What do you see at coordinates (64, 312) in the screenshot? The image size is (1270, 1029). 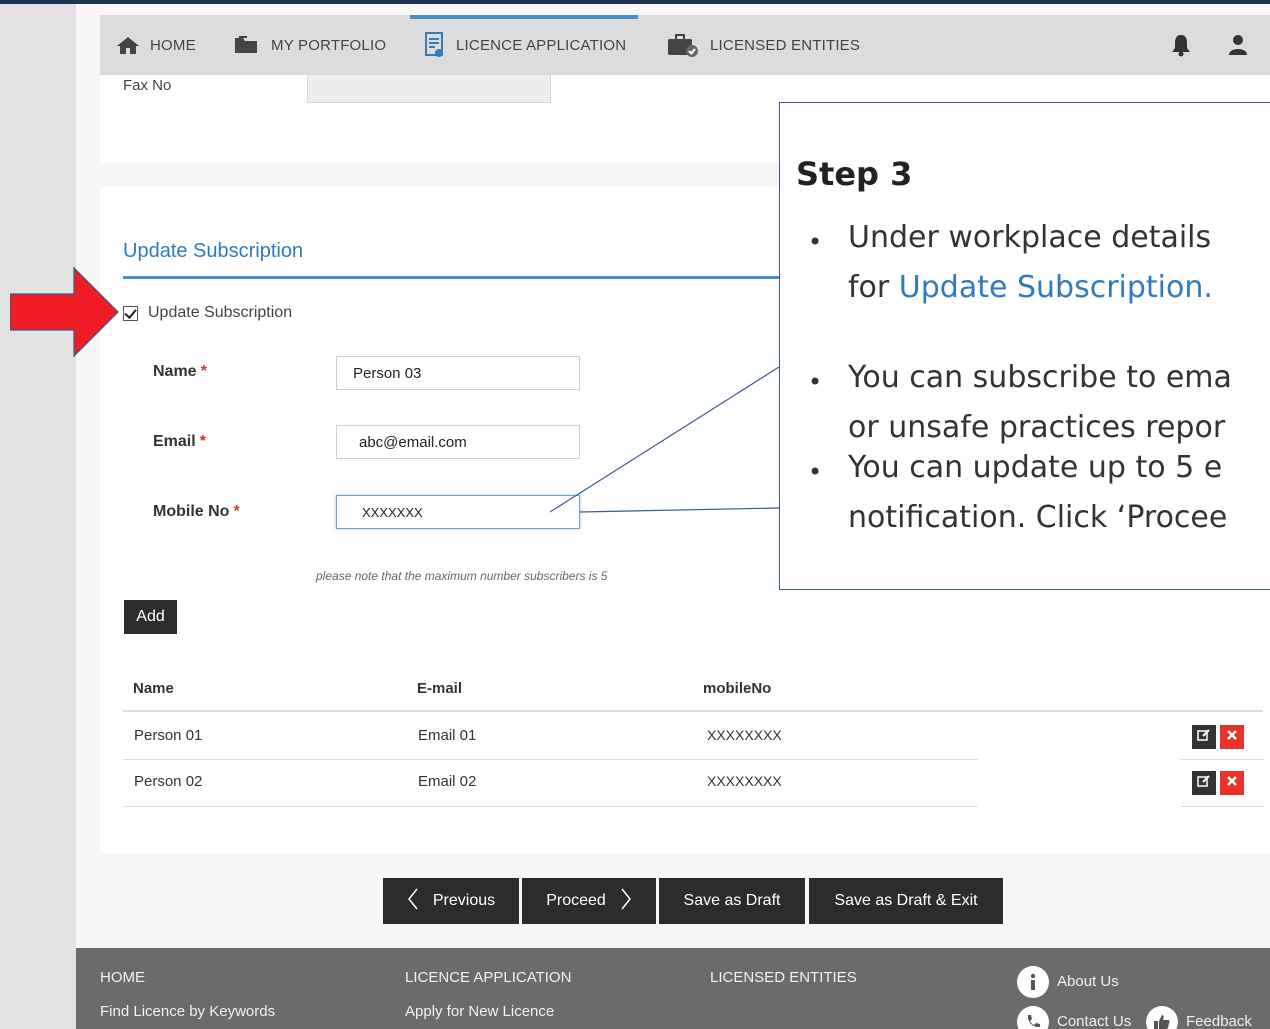 I see `red-arrow-icon` at bounding box center [64, 312].